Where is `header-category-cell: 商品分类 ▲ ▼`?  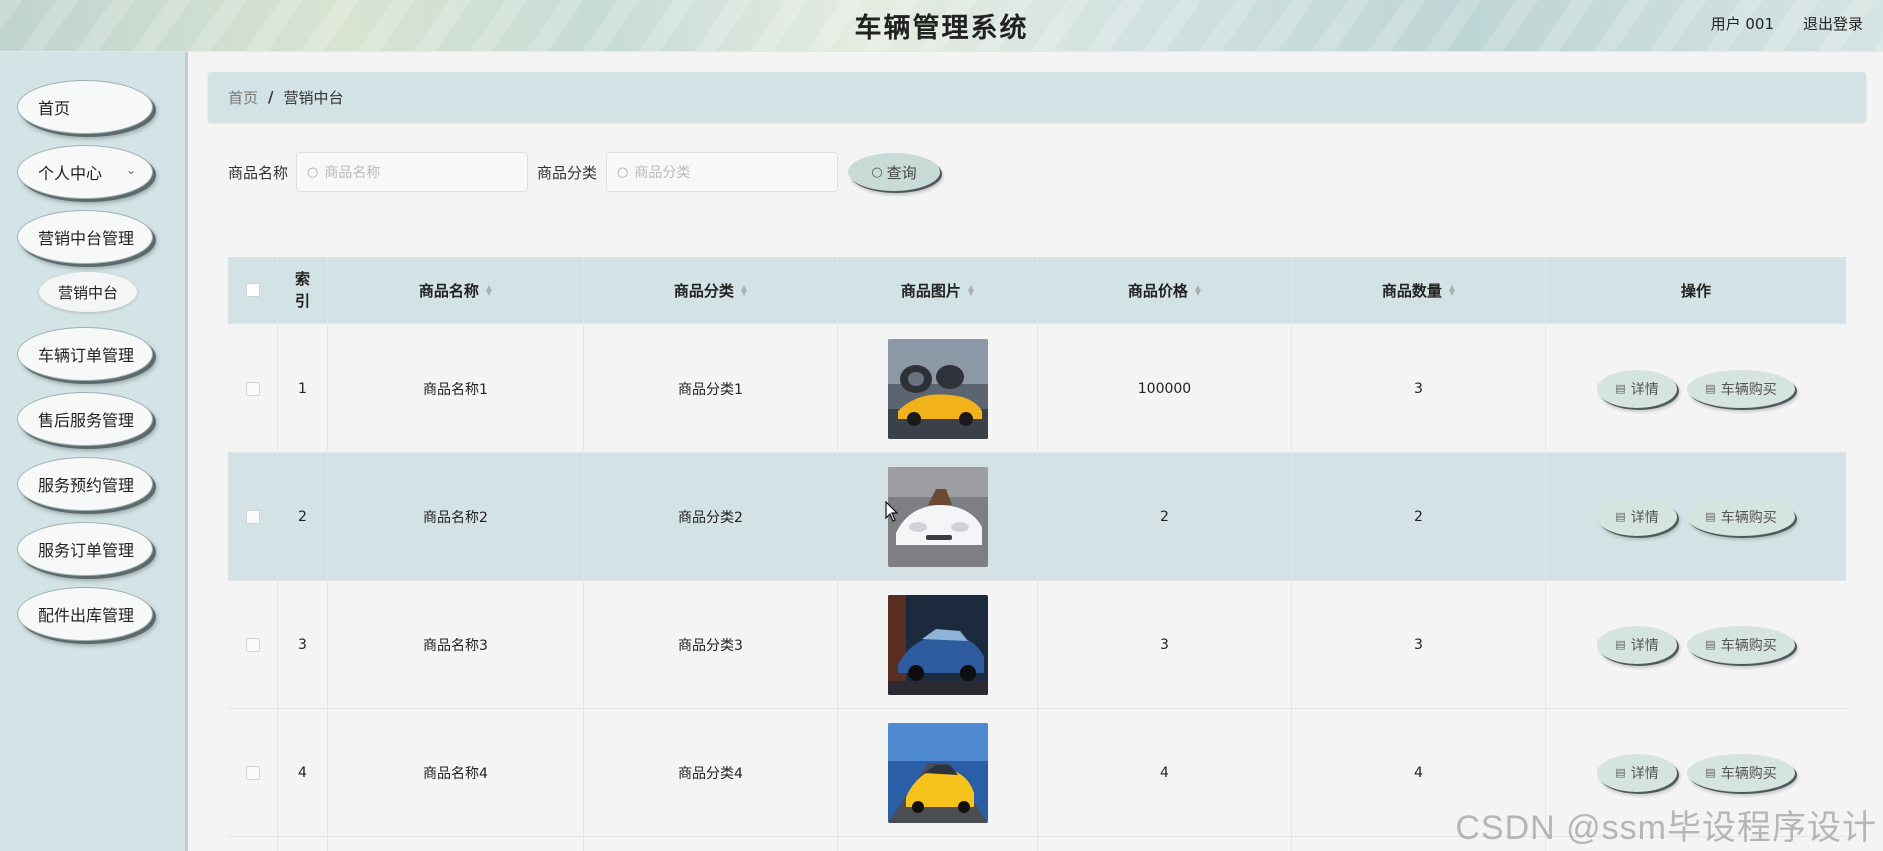 header-category-cell: 商品分类 ▲ ▼ is located at coordinates (711, 290).